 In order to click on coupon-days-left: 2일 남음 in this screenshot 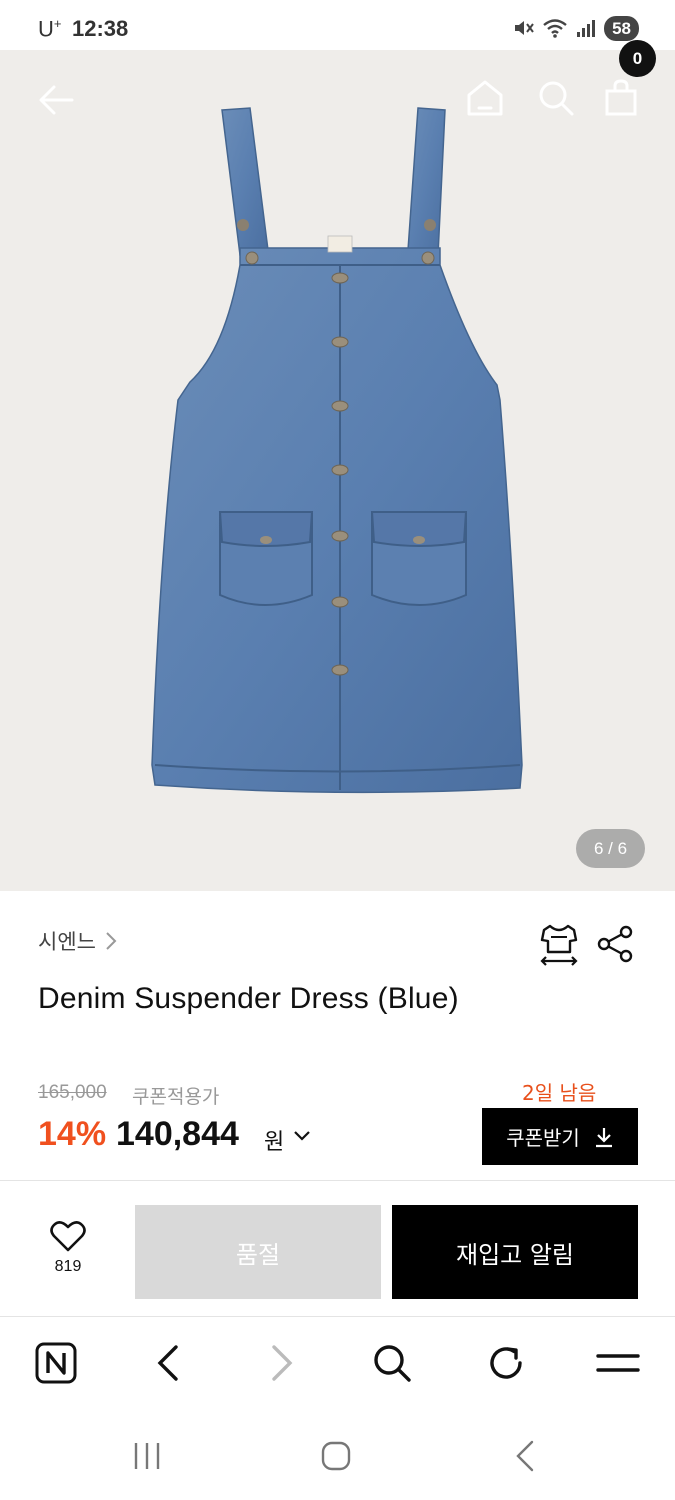, I will do `click(559, 1093)`.